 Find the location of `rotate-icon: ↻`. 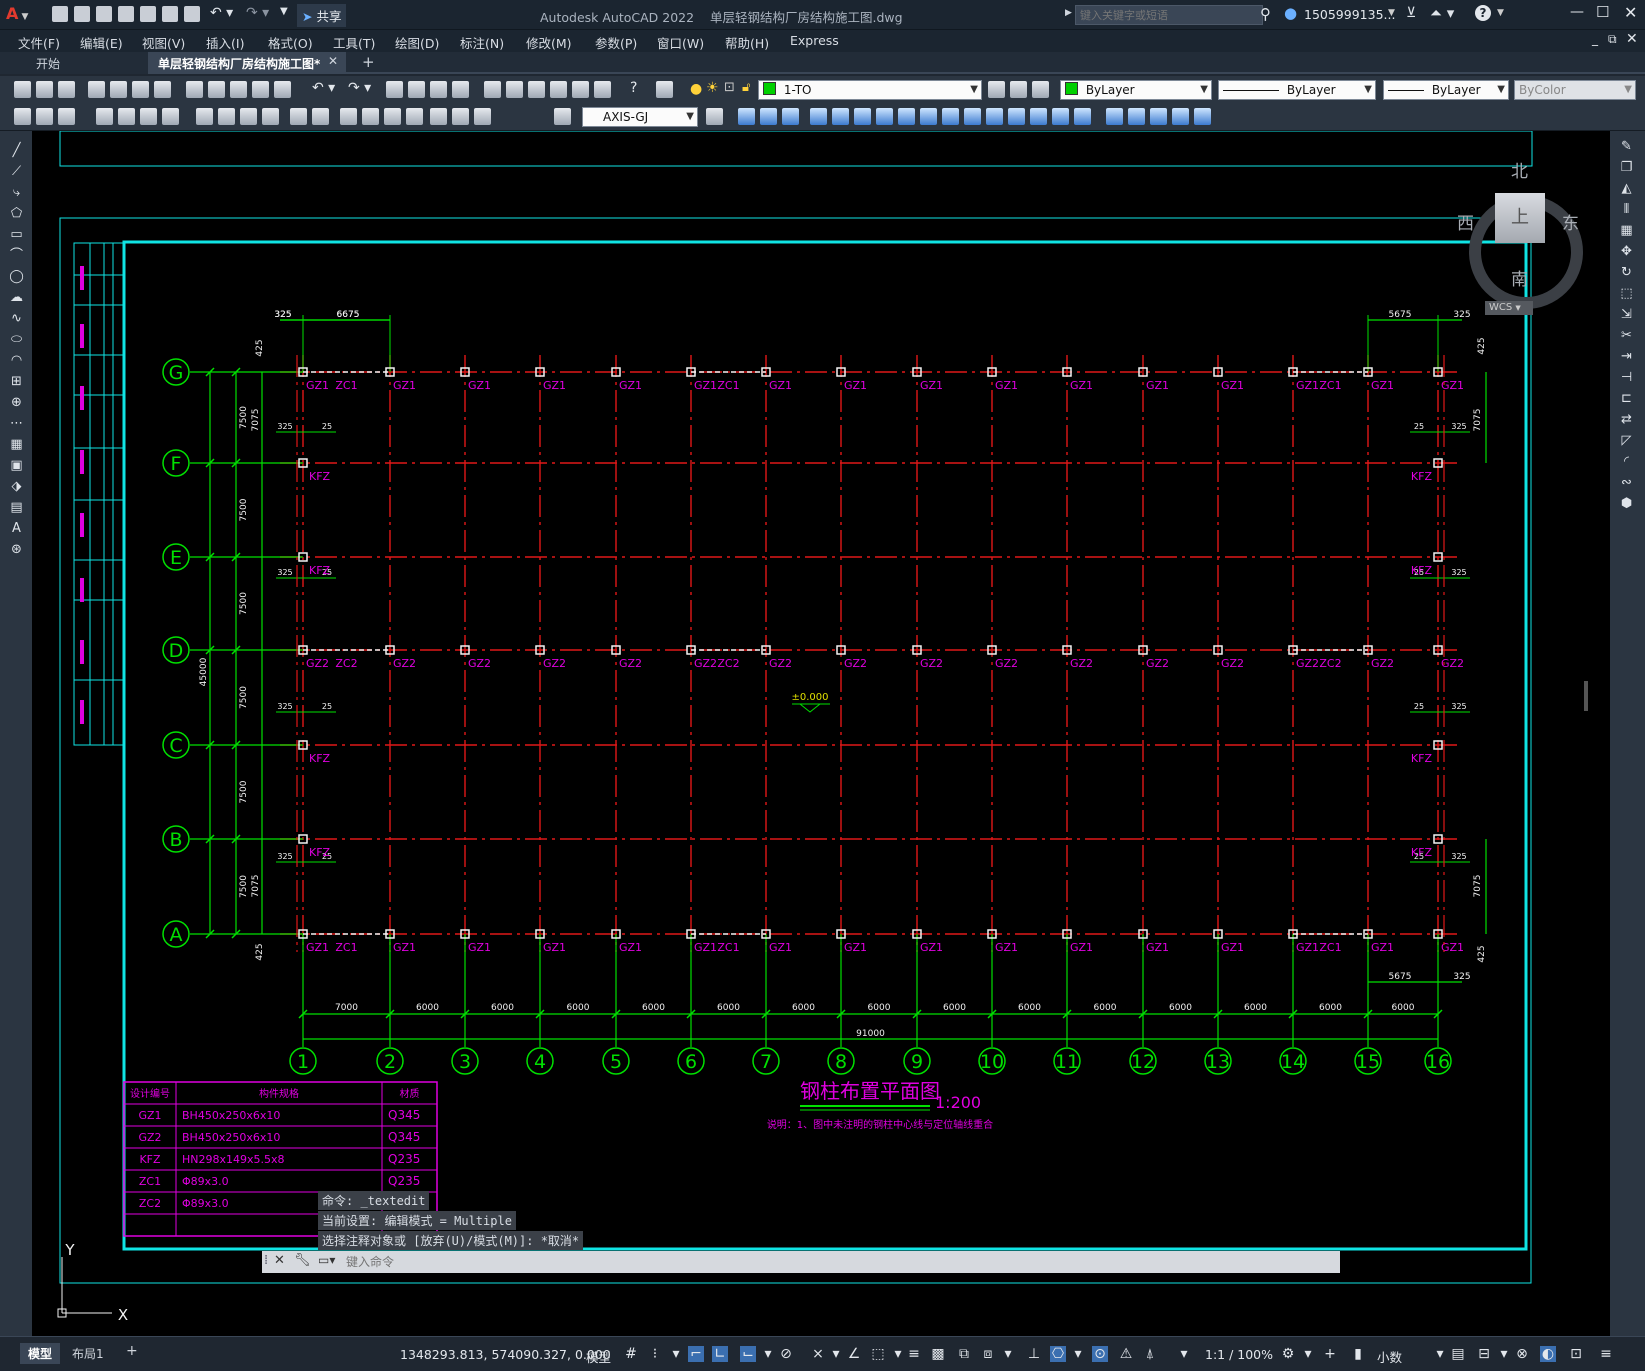

rotate-icon: ↻ is located at coordinates (1626, 272).